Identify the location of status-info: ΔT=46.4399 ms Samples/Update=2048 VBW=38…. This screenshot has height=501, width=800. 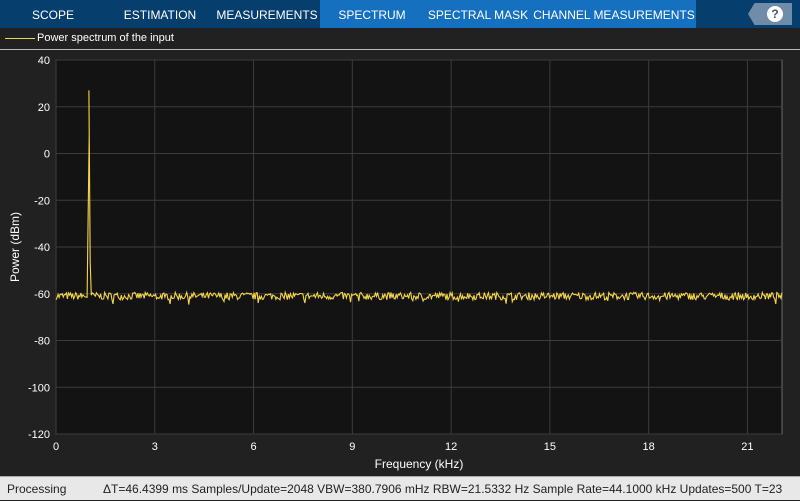
(443, 489).